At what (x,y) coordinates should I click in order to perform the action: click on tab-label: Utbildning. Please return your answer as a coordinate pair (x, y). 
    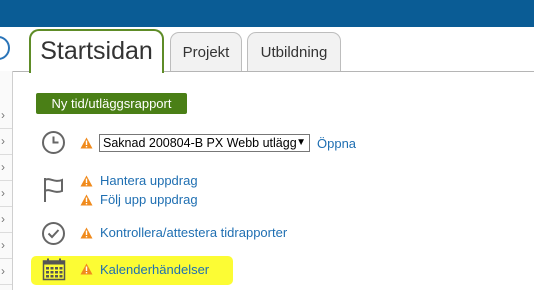
    Looking at the image, I should click on (294, 52).